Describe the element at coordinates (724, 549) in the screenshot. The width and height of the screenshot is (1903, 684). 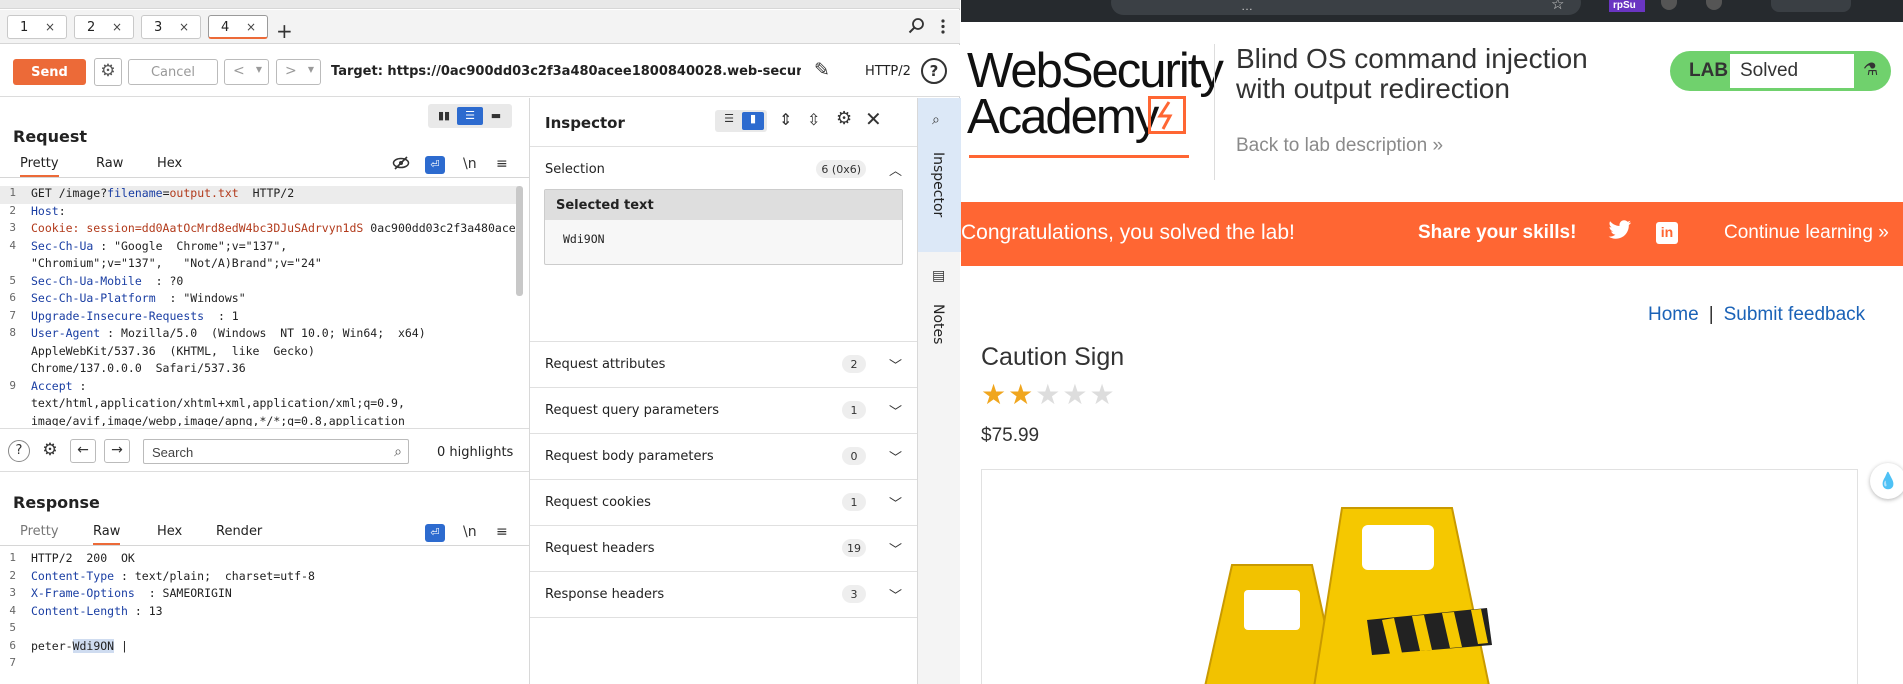
I see `inspector-section-row: Request headers 19 ﹀` at that location.